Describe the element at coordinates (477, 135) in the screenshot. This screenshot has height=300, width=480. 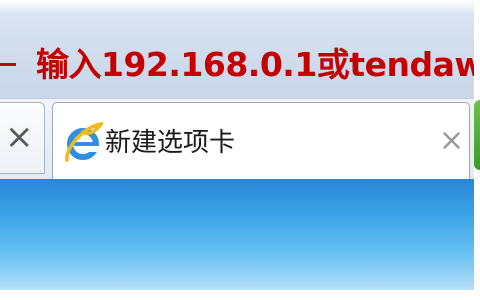
I see `next-tab-icon` at that location.